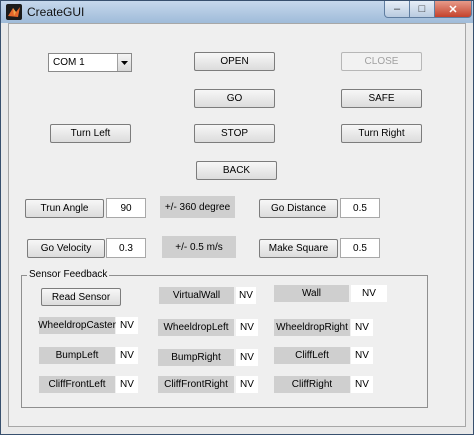  Describe the element at coordinates (56, 12) in the screenshot. I see `window-title: CreateGUI` at that location.